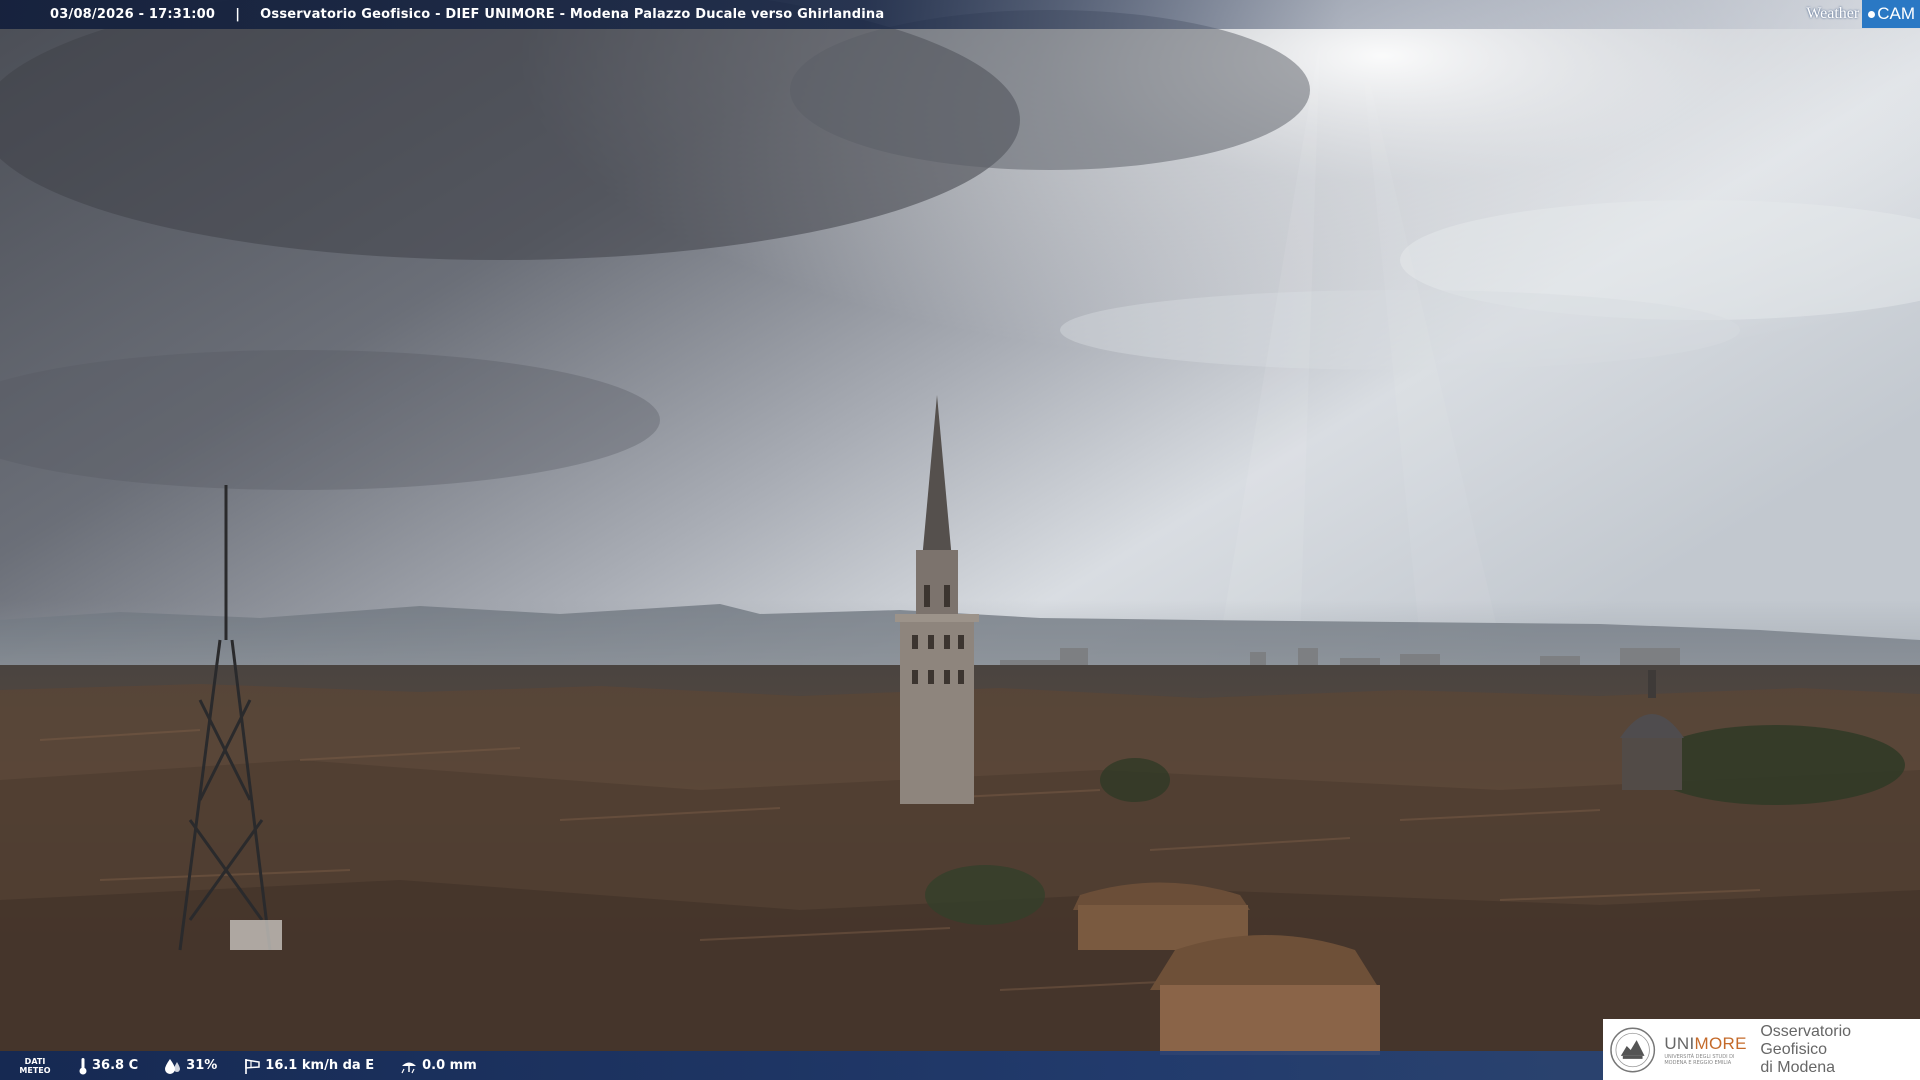 Image resolution: width=1920 pixels, height=1080 pixels. I want to click on weathercam-logo: Weather CAM, so click(1863, 14).